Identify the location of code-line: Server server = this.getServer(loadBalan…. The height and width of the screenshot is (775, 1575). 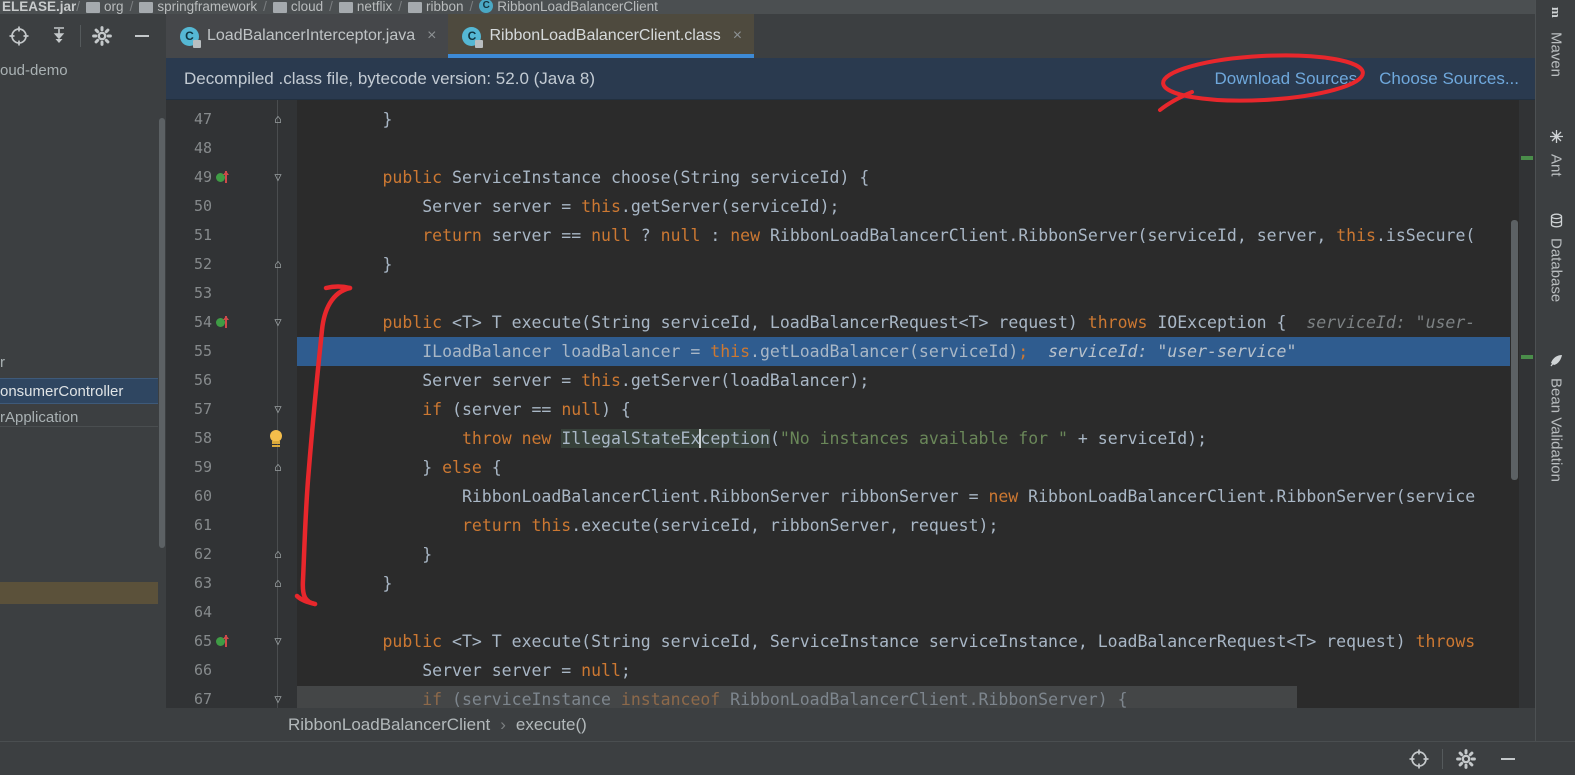
(916, 380).